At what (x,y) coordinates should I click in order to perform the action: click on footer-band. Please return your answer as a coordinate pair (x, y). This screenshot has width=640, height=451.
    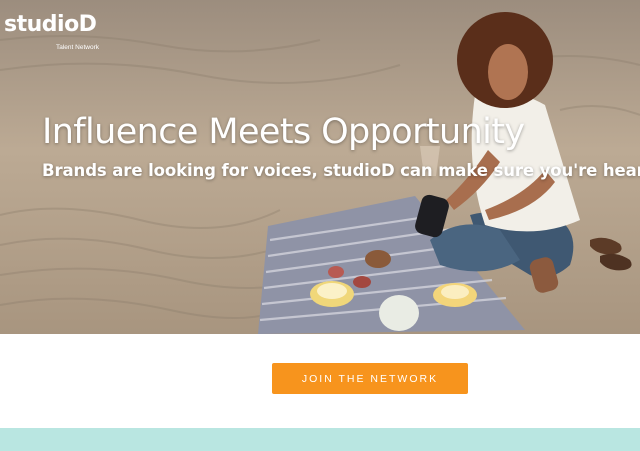
    Looking at the image, I should click on (320, 439).